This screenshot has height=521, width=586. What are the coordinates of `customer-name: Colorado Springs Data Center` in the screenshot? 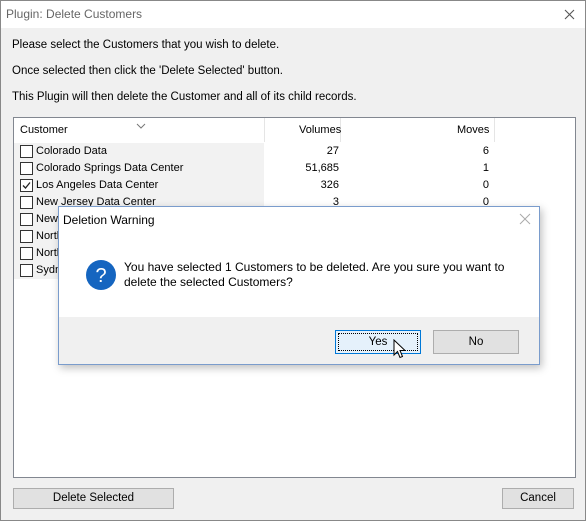 It's located at (110, 168).